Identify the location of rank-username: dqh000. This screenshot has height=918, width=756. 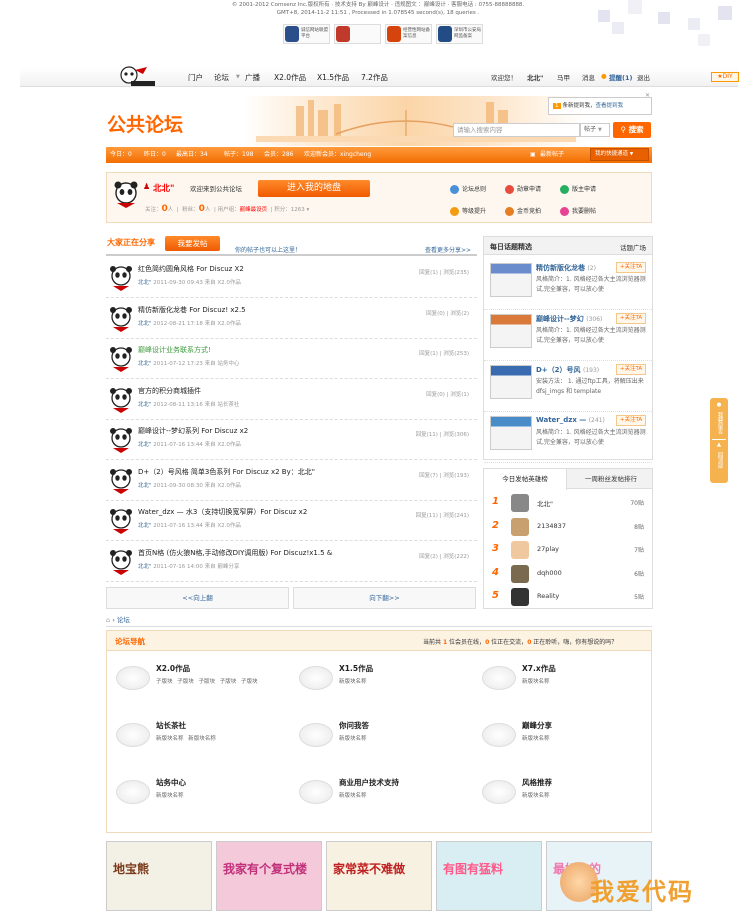
(549, 573).